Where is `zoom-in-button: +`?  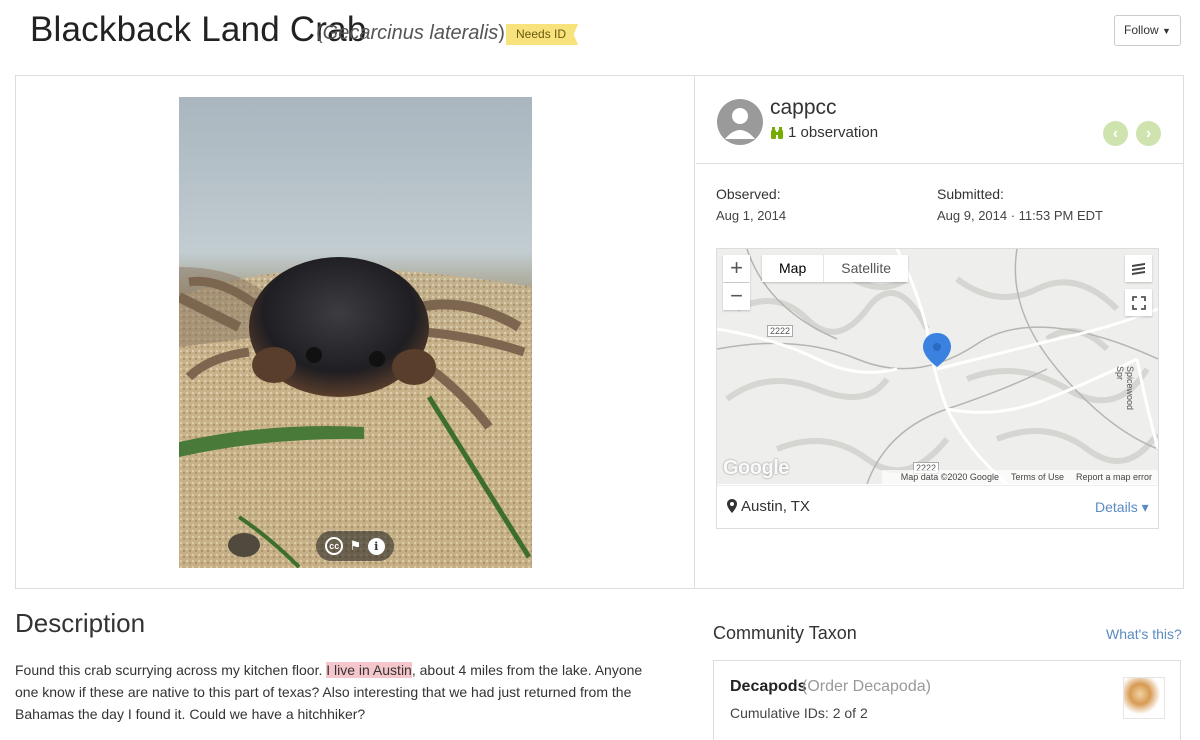 zoom-in-button: + is located at coordinates (736, 268).